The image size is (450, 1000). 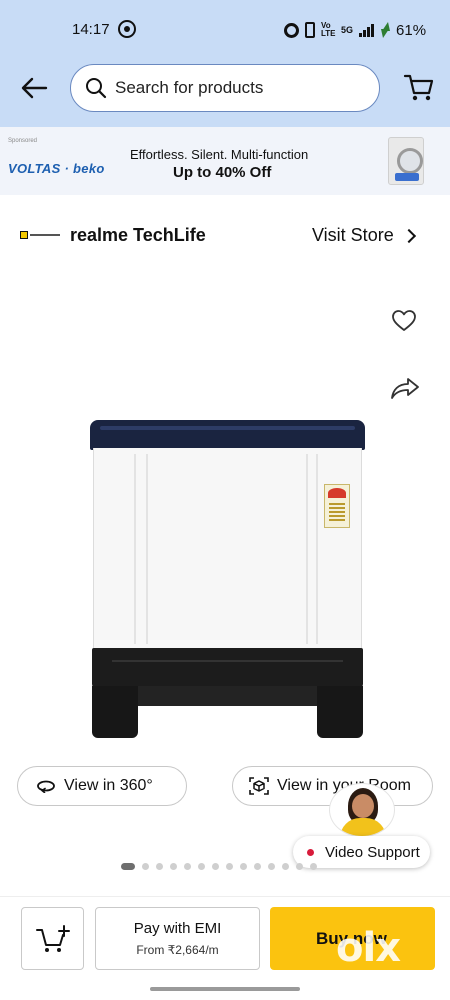 What do you see at coordinates (222, 172) in the screenshot?
I see `ad-offer: Up to 40% Off` at bounding box center [222, 172].